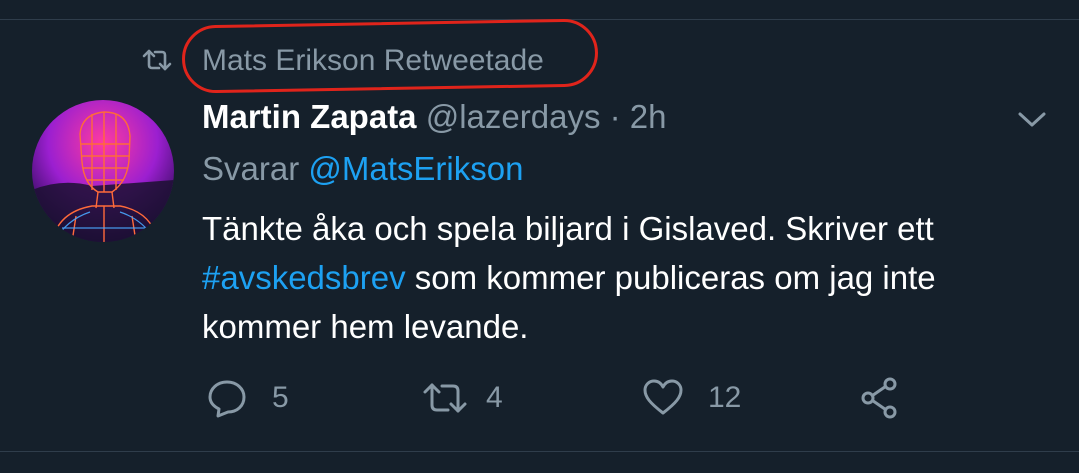 Image resolution: width=1079 pixels, height=473 pixels. What do you see at coordinates (691, 398) in the screenshot?
I see `like-button: 12` at bounding box center [691, 398].